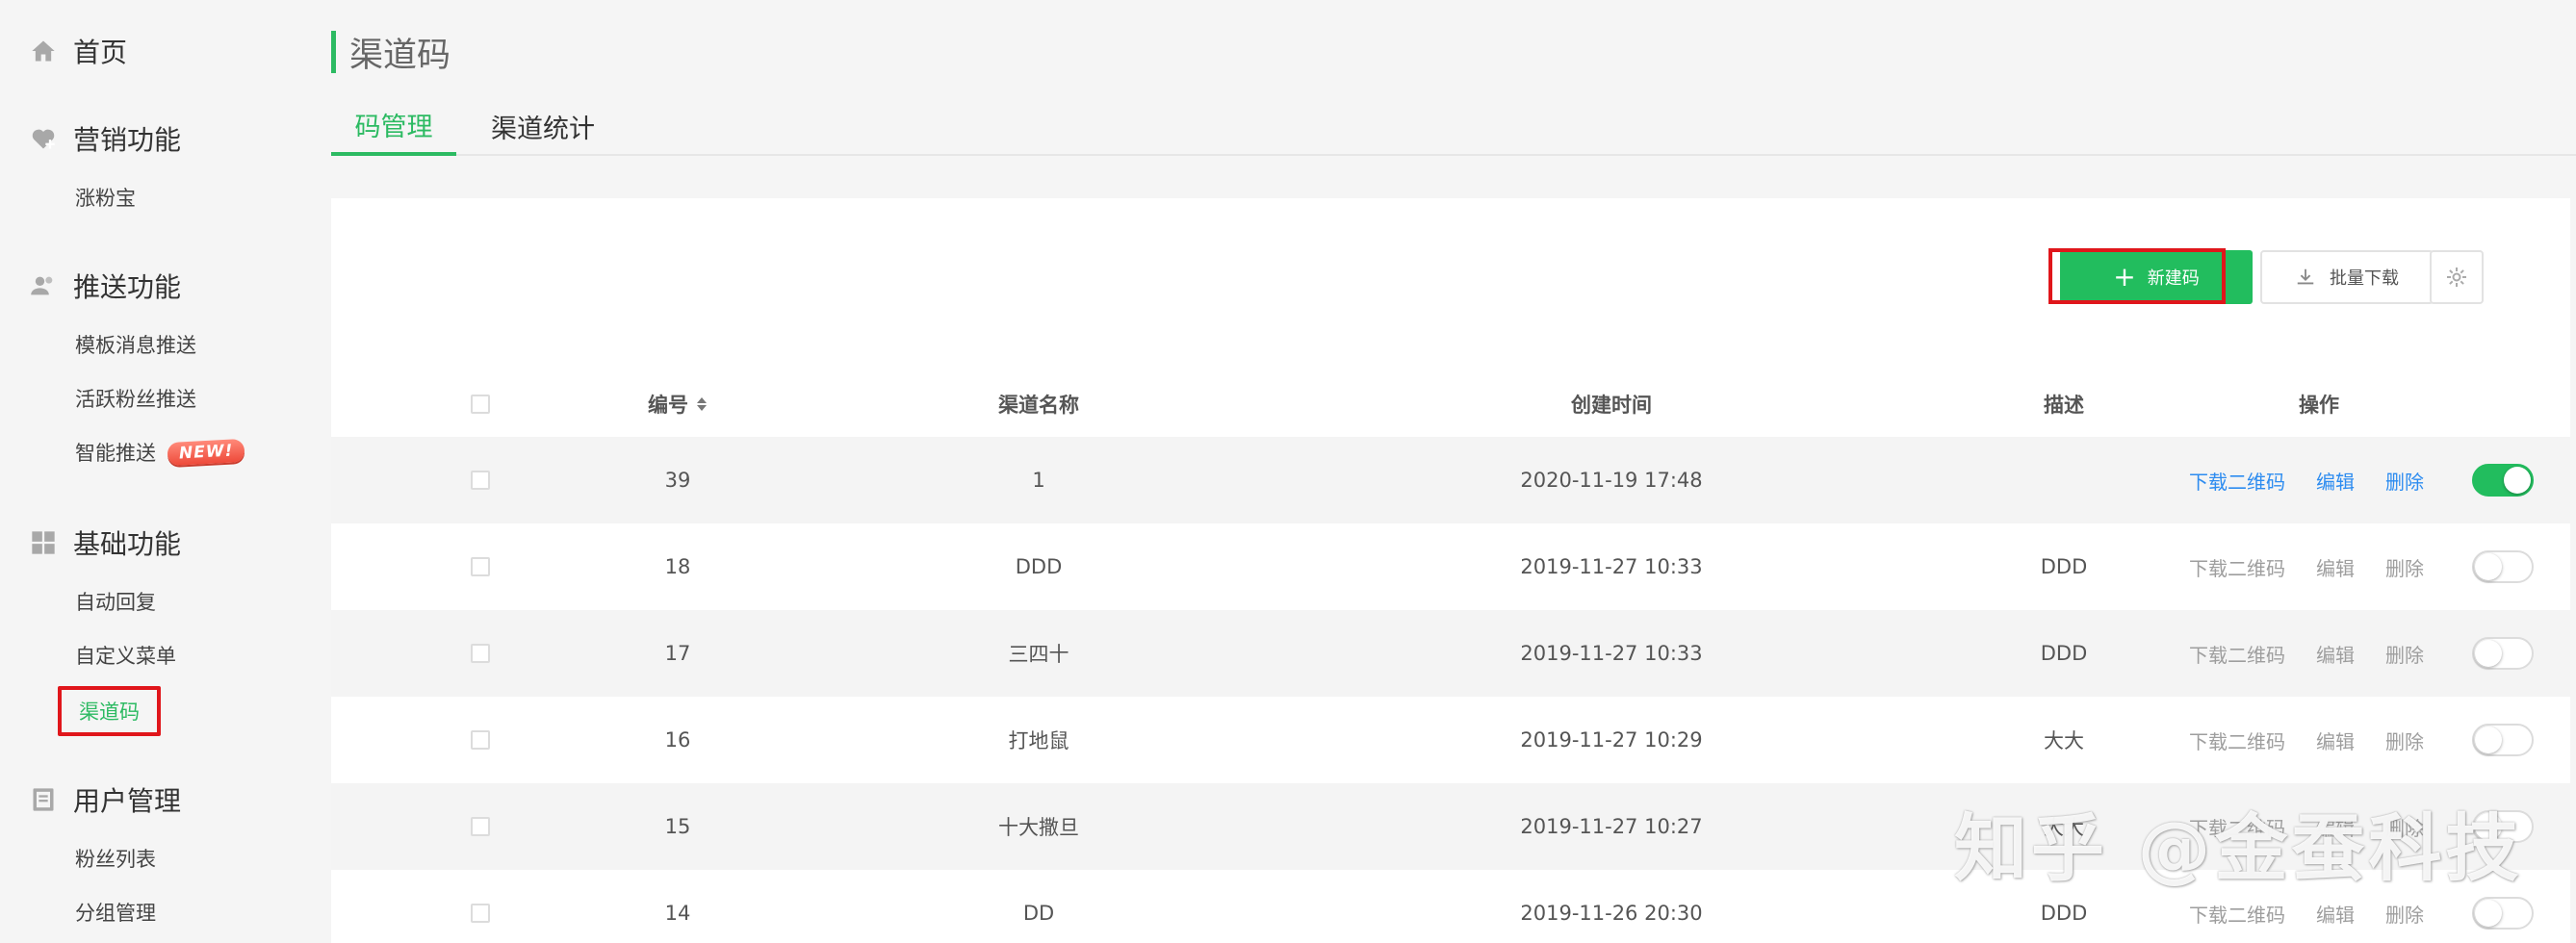  What do you see at coordinates (1611, 740) in the screenshot?
I see `cell-created: 2019-11-27 10:29` at bounding box center [1611, 740].